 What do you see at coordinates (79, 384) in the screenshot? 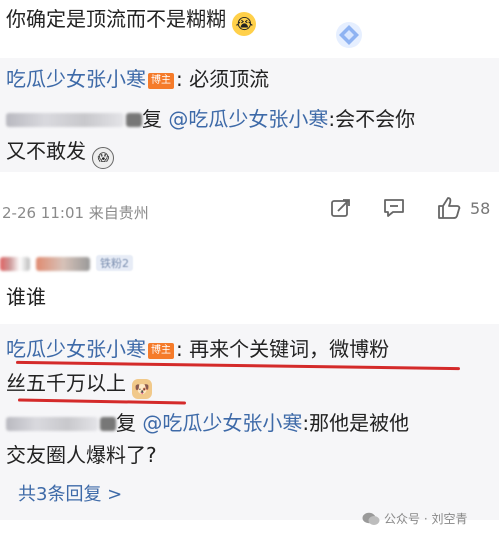
I see `reply-1-line2: 丝五千万以上 🐶` at bounding box center [79, 384].